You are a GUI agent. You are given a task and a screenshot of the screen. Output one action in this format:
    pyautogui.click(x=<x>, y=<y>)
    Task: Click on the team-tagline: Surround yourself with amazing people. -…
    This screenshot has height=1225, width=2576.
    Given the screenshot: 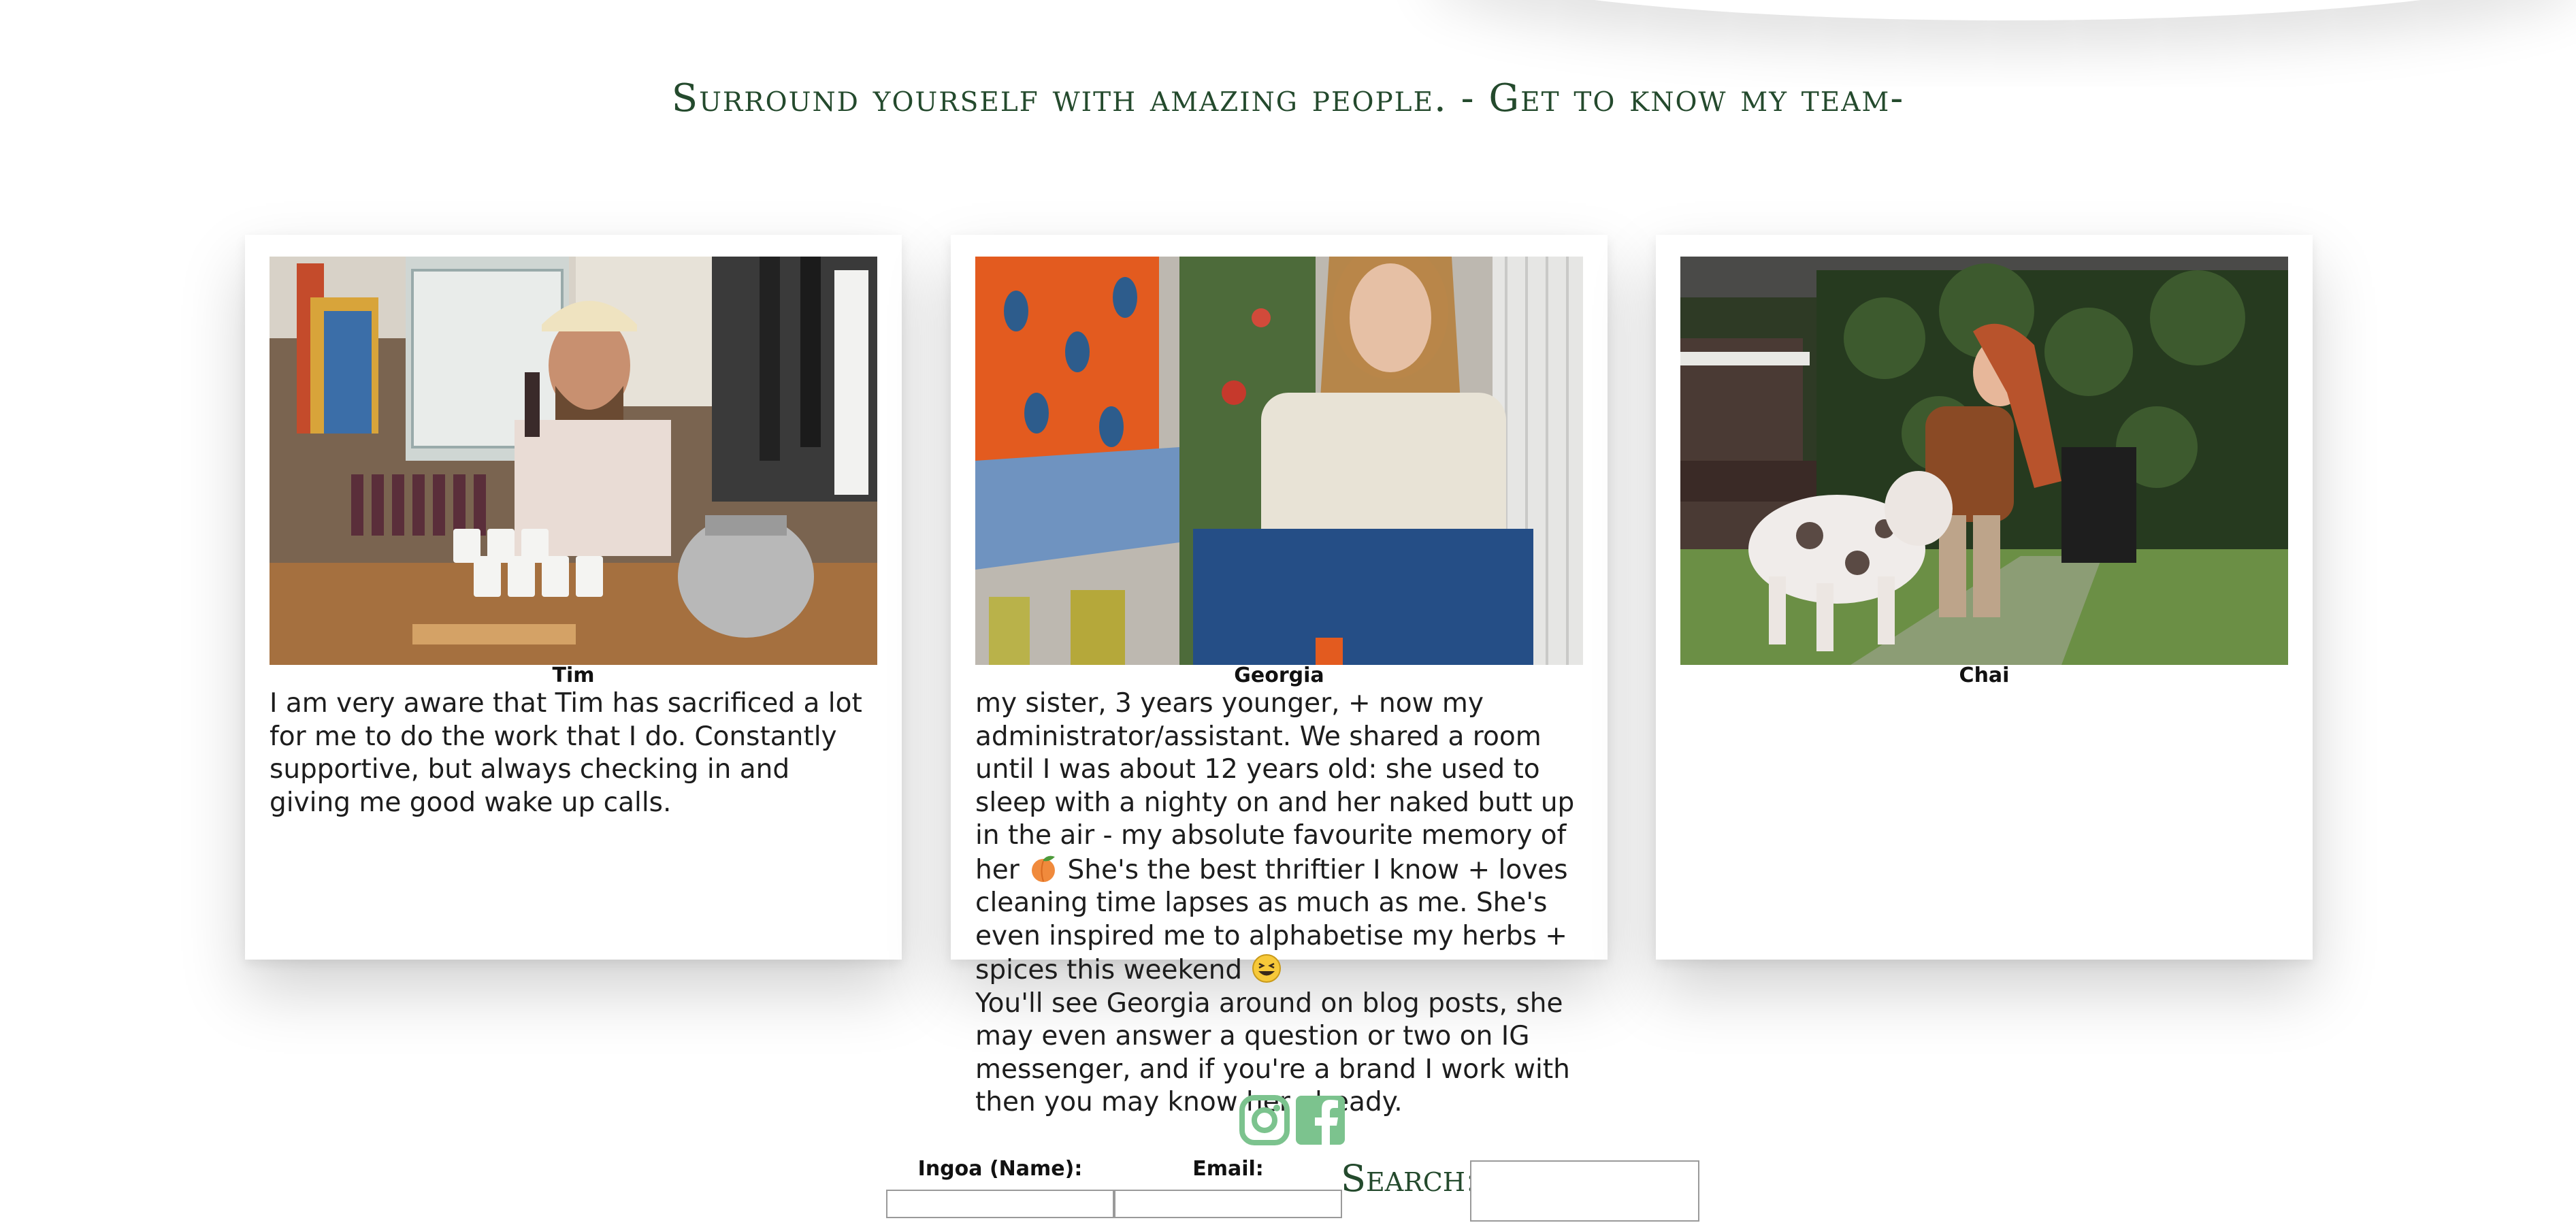 What is the action you would take?
    pyautogui.click(x=1288, y=98)
    